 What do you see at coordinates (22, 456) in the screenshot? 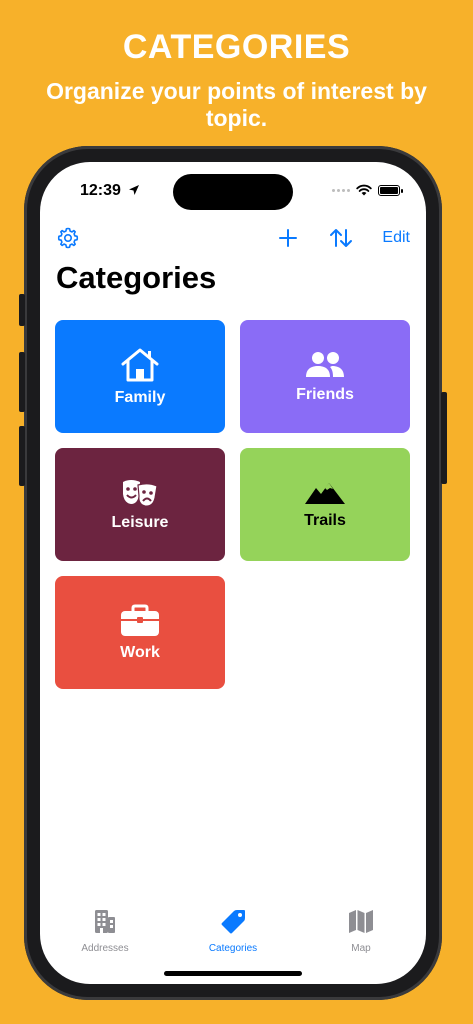
I see `volume-down-button` at bounding box center [22, 456].